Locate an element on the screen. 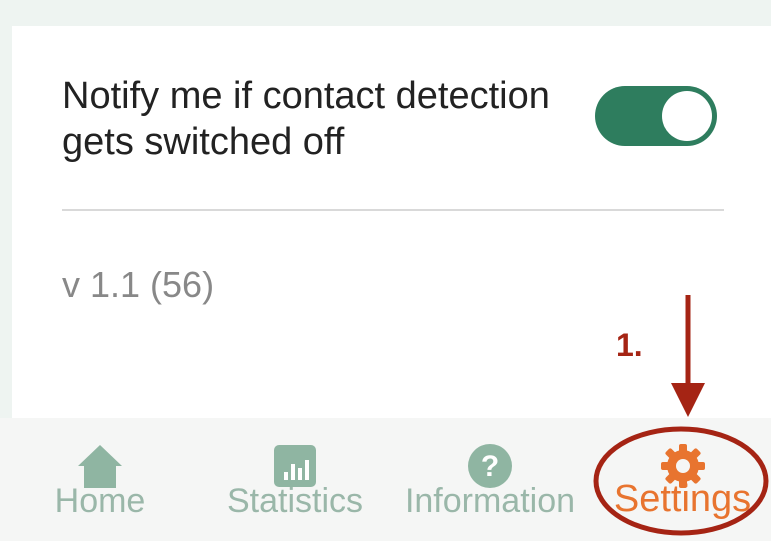 The width and height of the screenshot is (771, 541). nav-label-home: Home is located at coordinates (100, 501).